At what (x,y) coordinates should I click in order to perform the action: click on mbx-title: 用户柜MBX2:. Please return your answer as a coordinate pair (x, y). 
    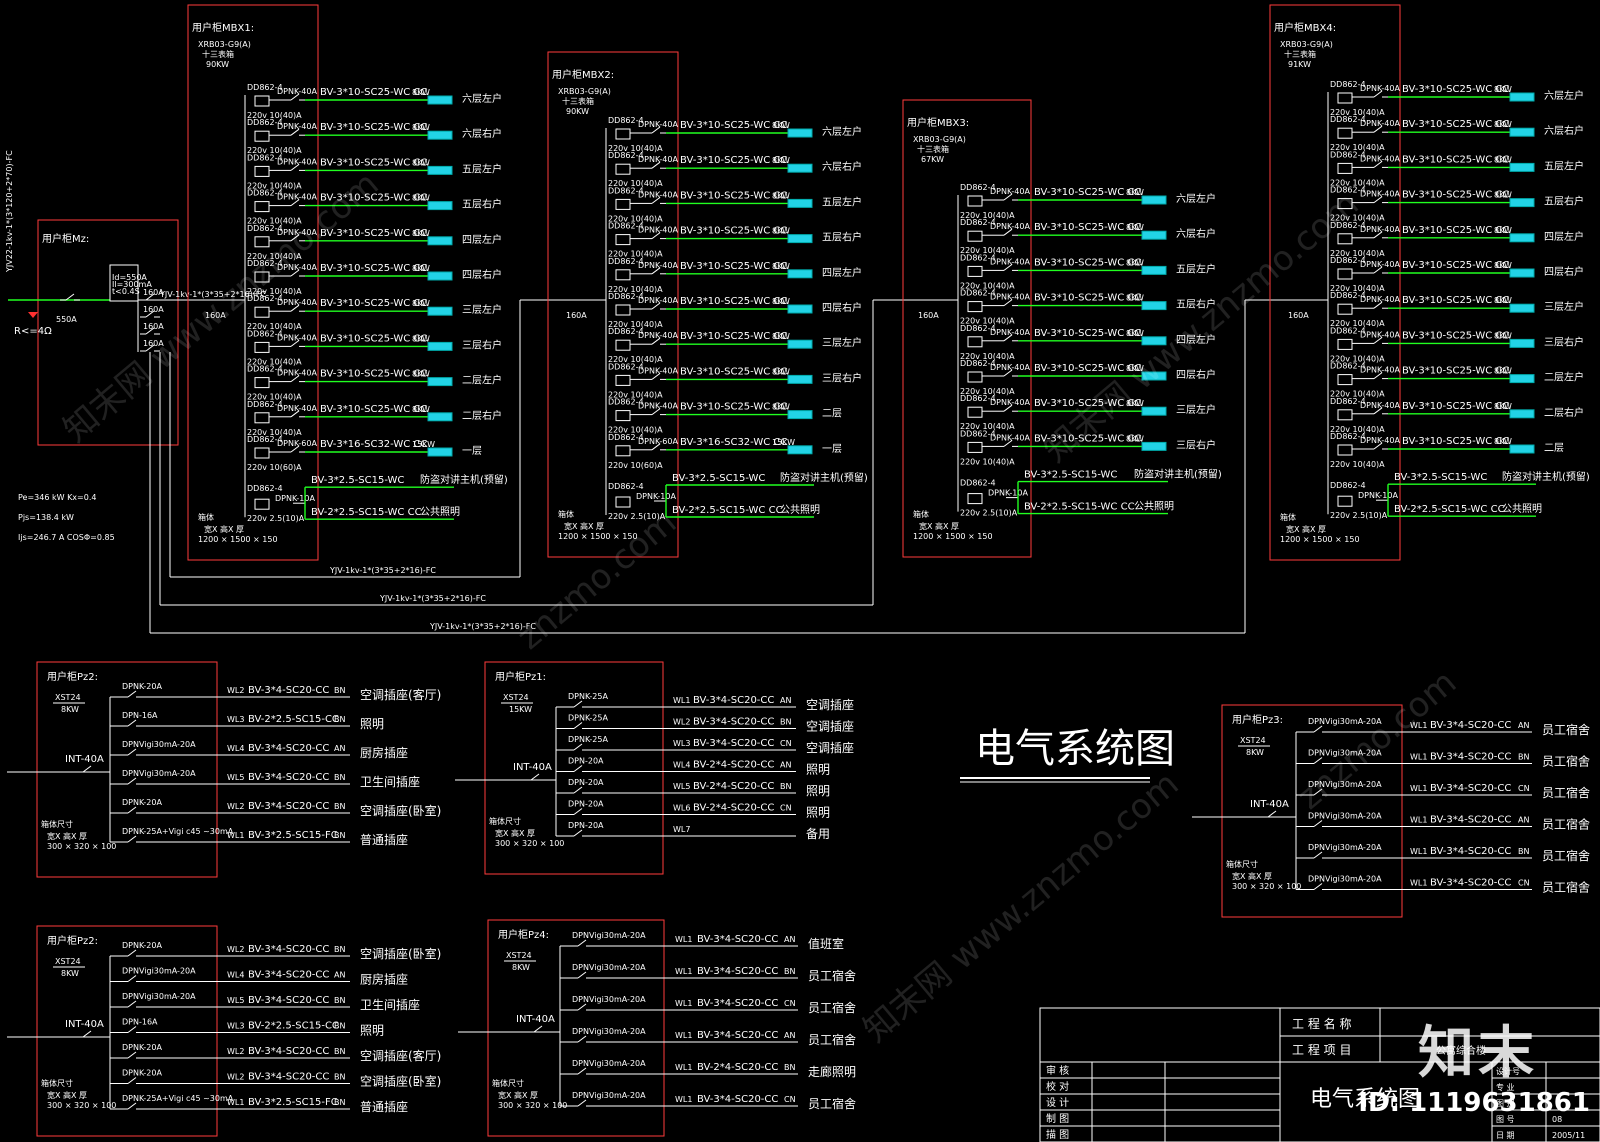
    Looking at the image, I should click on (583, 74).